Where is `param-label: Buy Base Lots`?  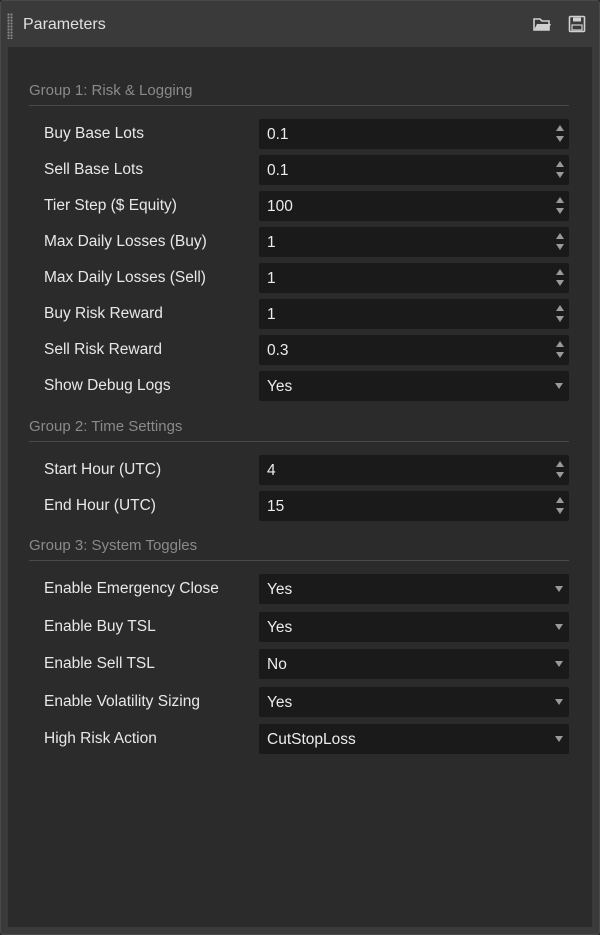 param-label: Buy Base Lots is located at coordinates (94, 133).